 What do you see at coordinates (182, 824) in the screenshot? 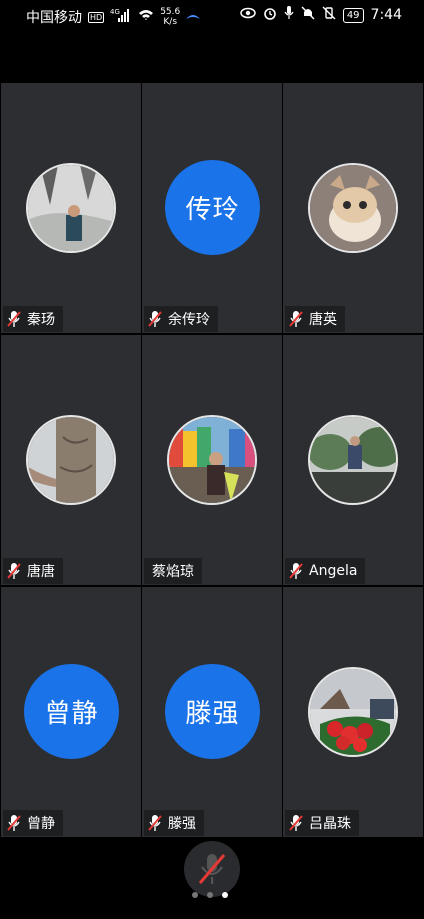
I see `participant-name: 滕强` at bounding box center [182, 824].